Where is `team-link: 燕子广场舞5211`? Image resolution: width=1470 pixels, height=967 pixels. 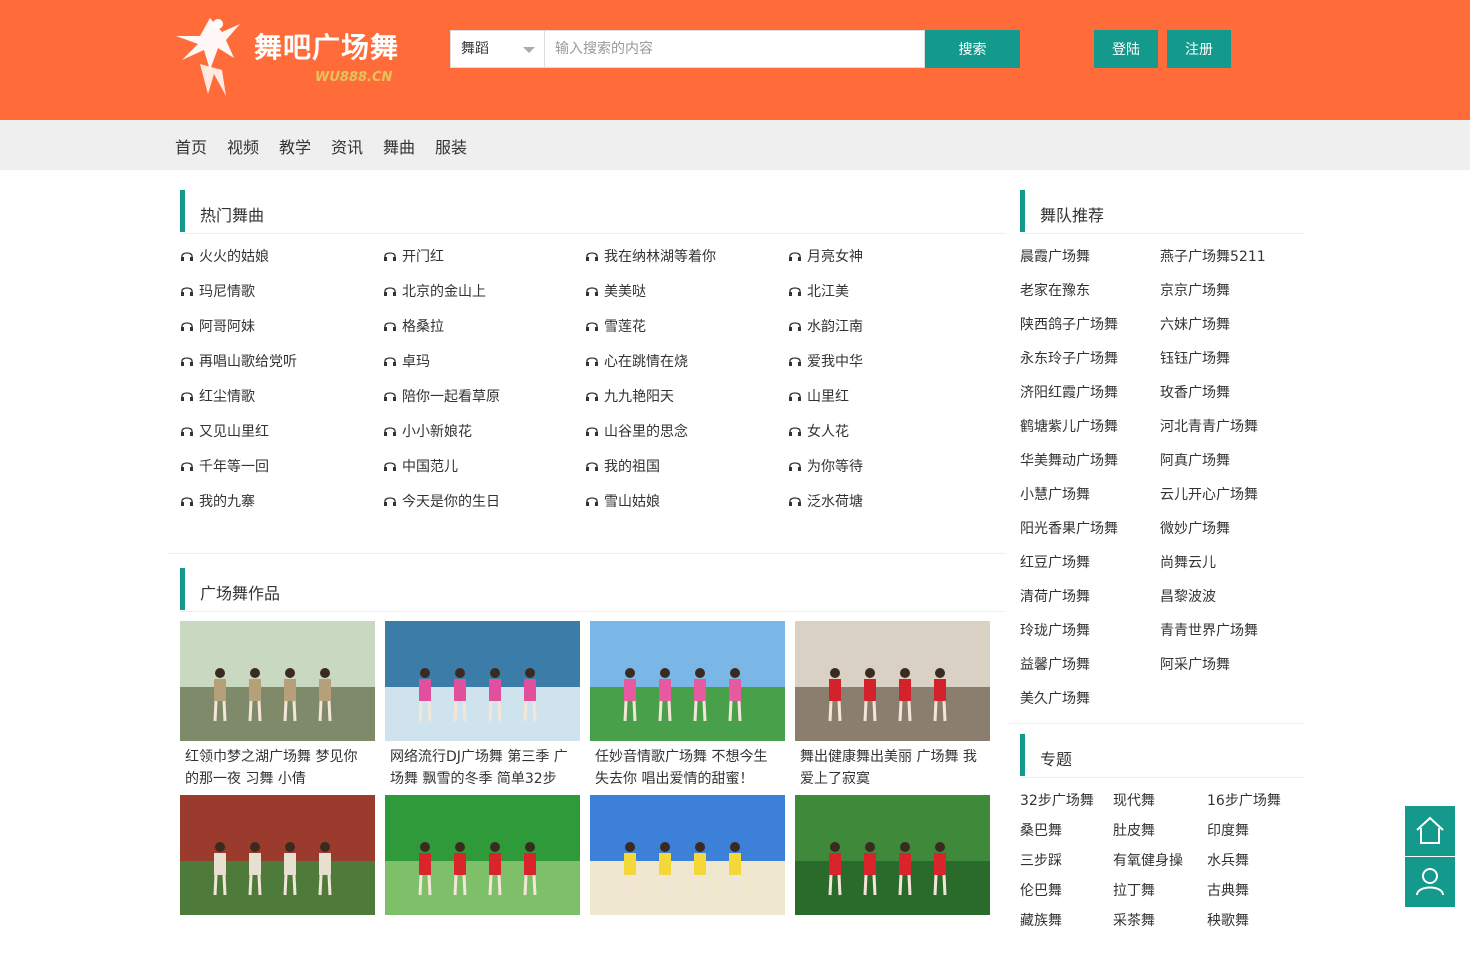 team-link: 燕子广场舞5211 is located at coordinates (1213, 256).